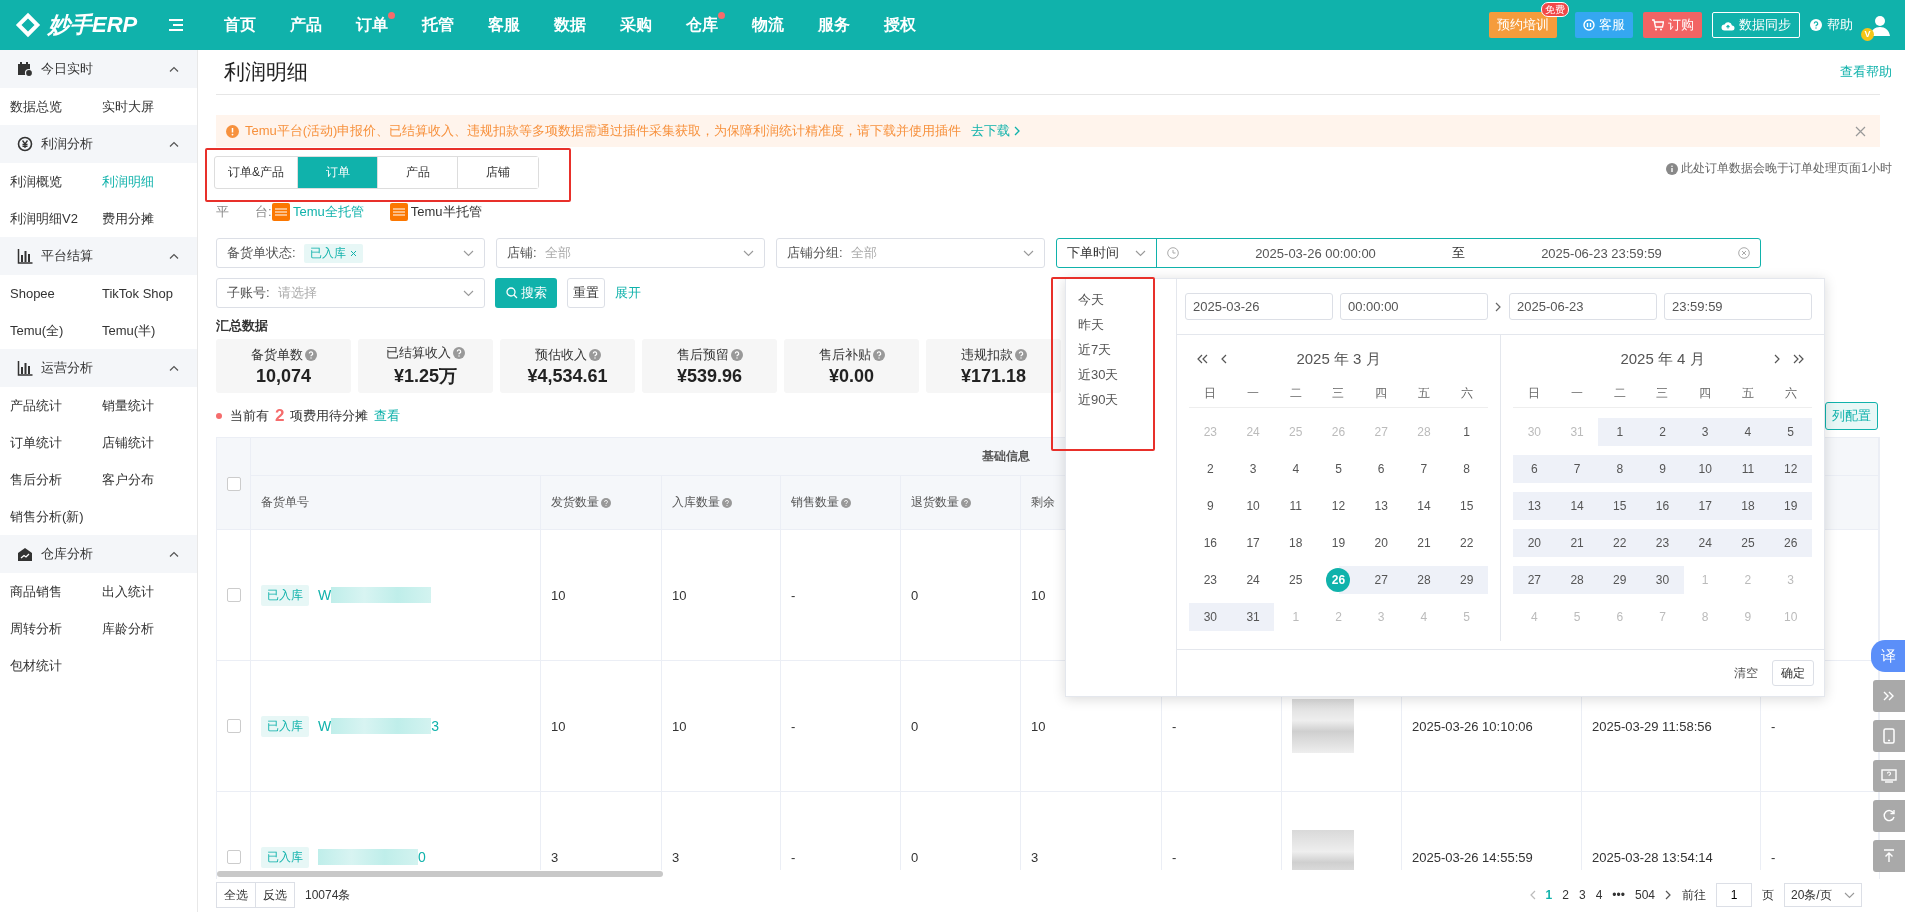 Image resolution: width=1905 pixels, height=912 pixels. I want to click on sidebar-item: 库龄分析, so click(144, 628).